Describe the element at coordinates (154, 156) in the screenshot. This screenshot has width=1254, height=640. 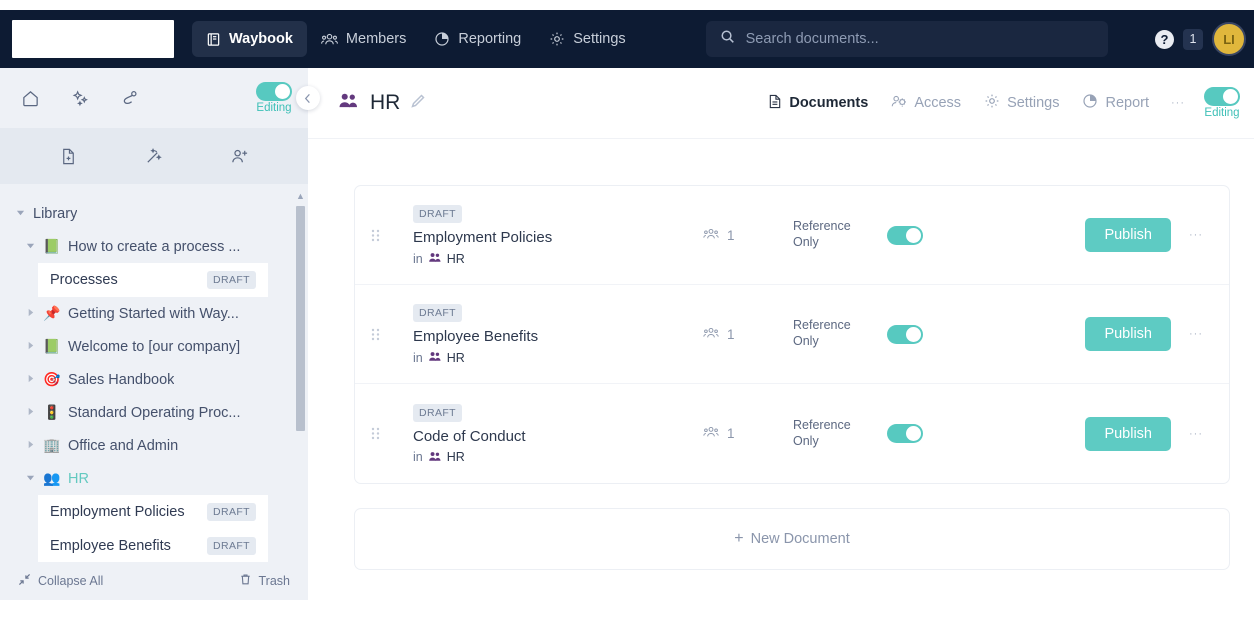
I see `magic-wand-icon` at that location.